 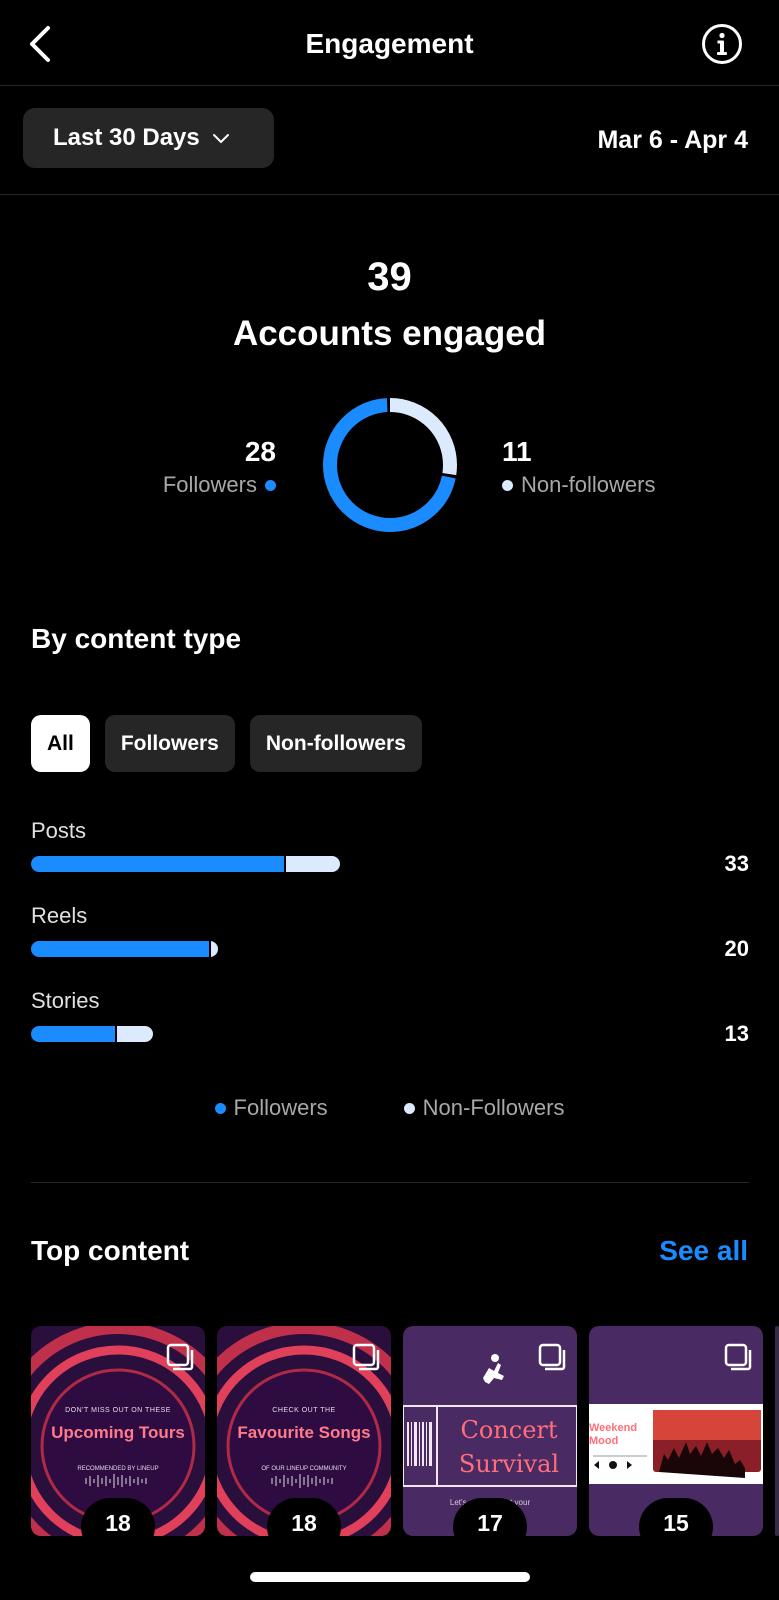 What do you see at coordinates (118, 1410) in the screenshot?
I see `thumb-kicker: DON'T MISS OUT ON THESE` at bounding box center [118, 1410].